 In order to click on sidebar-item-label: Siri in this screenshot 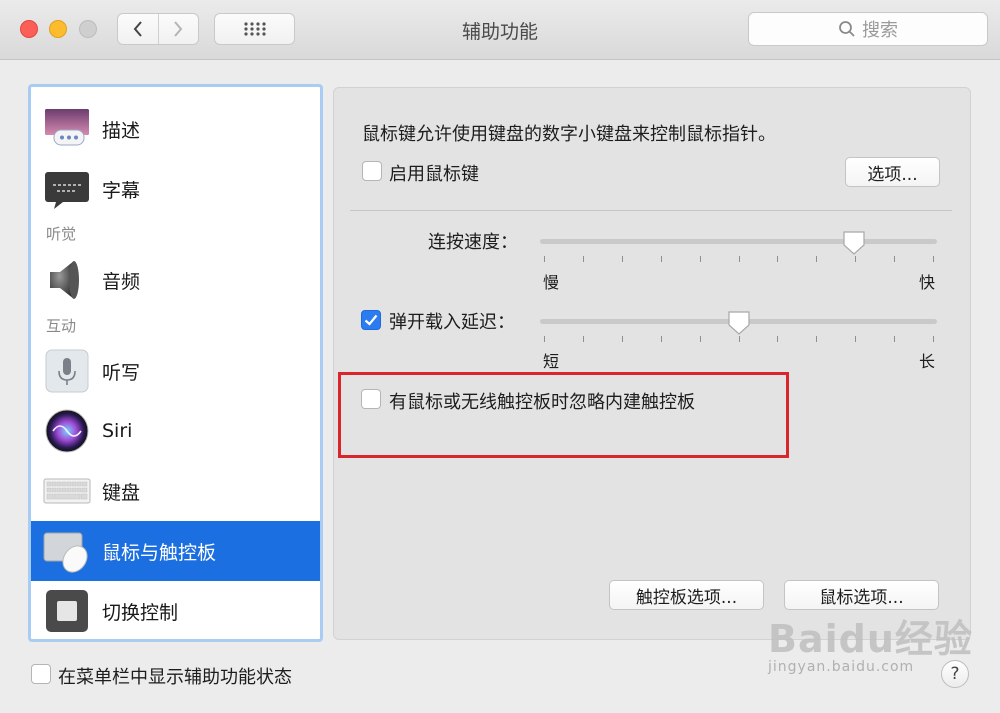, I will do `click(117, 431)`.